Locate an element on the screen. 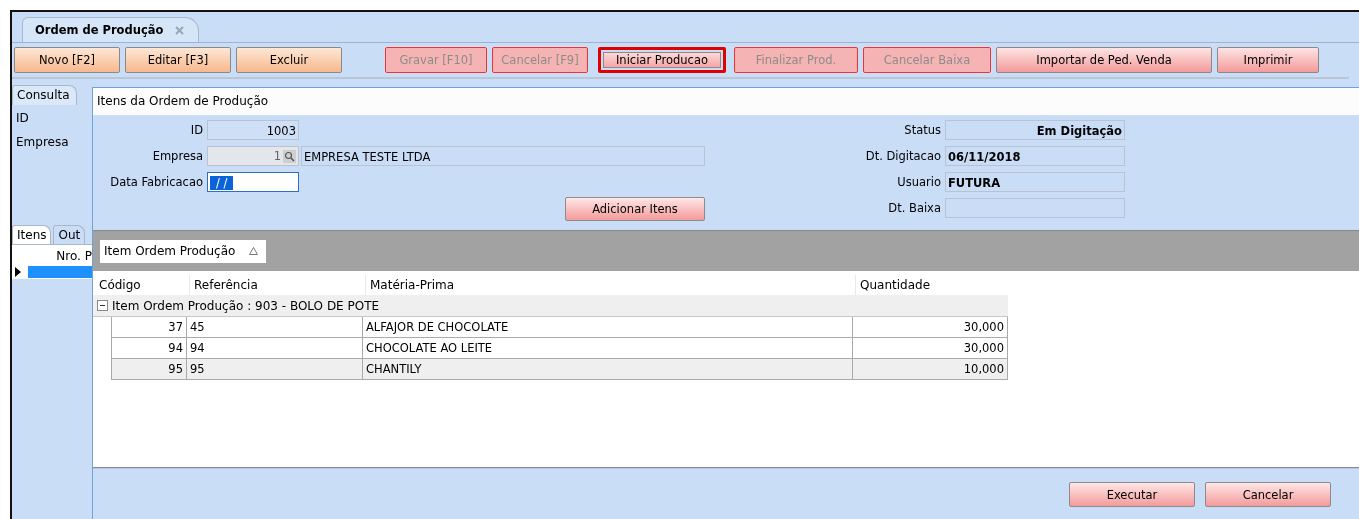 The height and width of the screenshot is (519, 1359). table-cell: 10,000 is located at coordinates (930, 369).